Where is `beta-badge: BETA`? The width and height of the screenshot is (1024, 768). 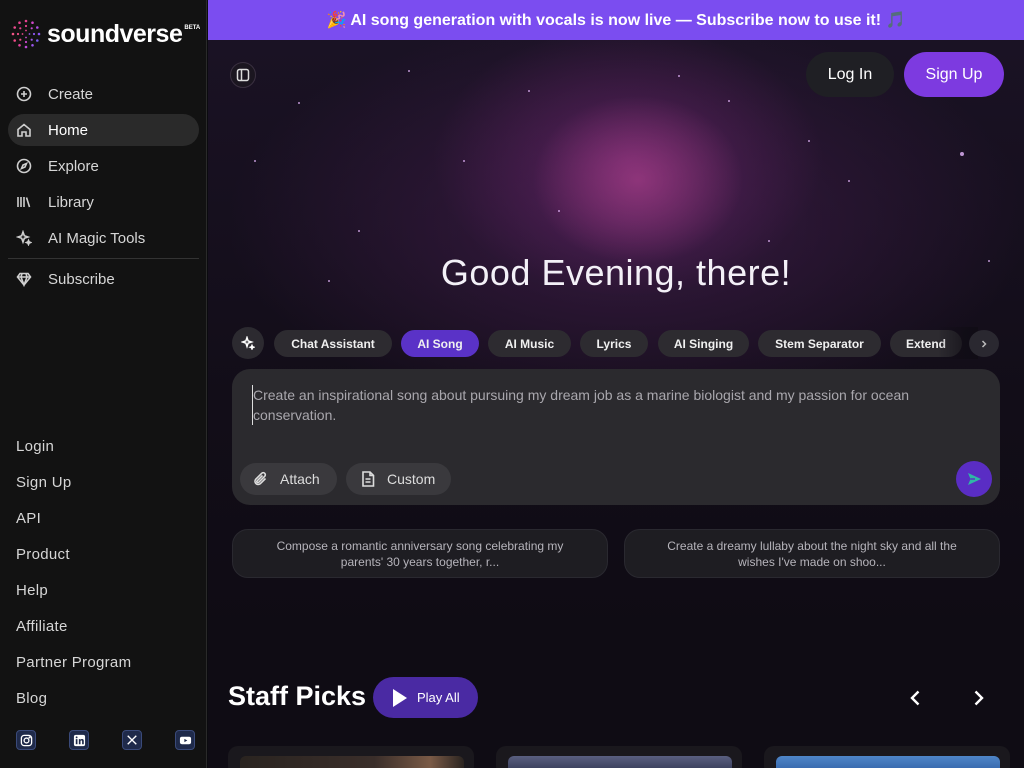
beta-badge: BETA is located at coordinates (192, 28).